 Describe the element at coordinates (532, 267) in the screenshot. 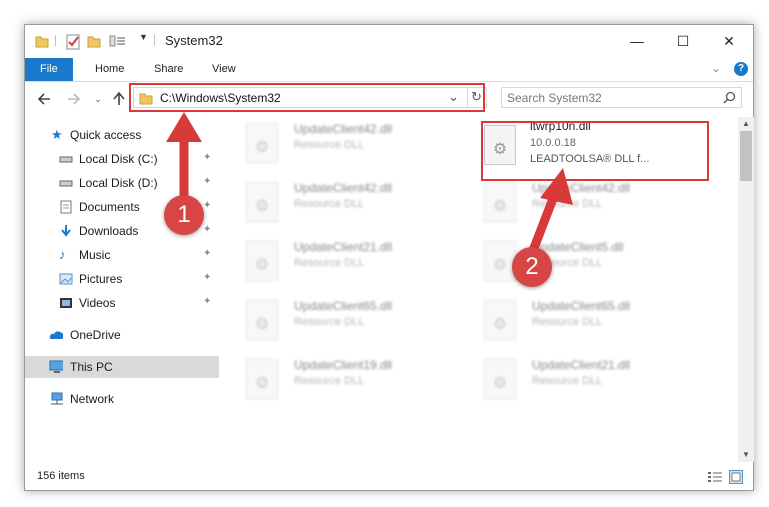

I see `step-badge-2: 2` at that location.